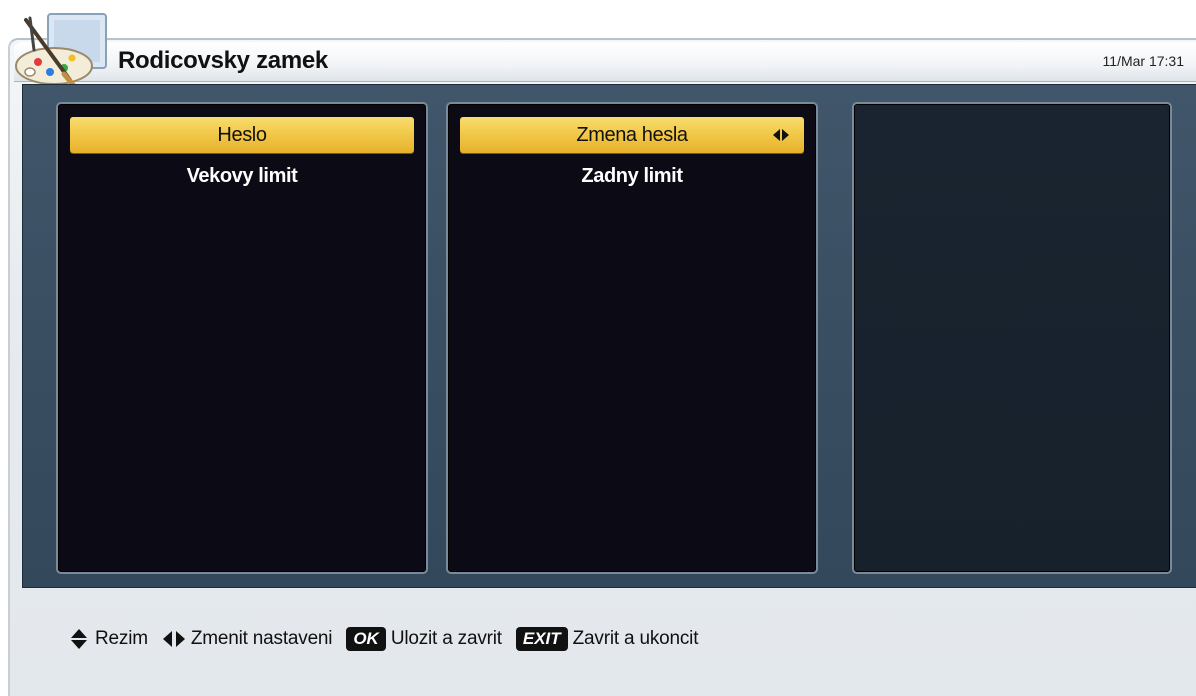 The image size is (1196, 696). Describe the element at coordinates (1143, 61) in the screenshot. I see `clock: 11/Mar 17:31` at that location.